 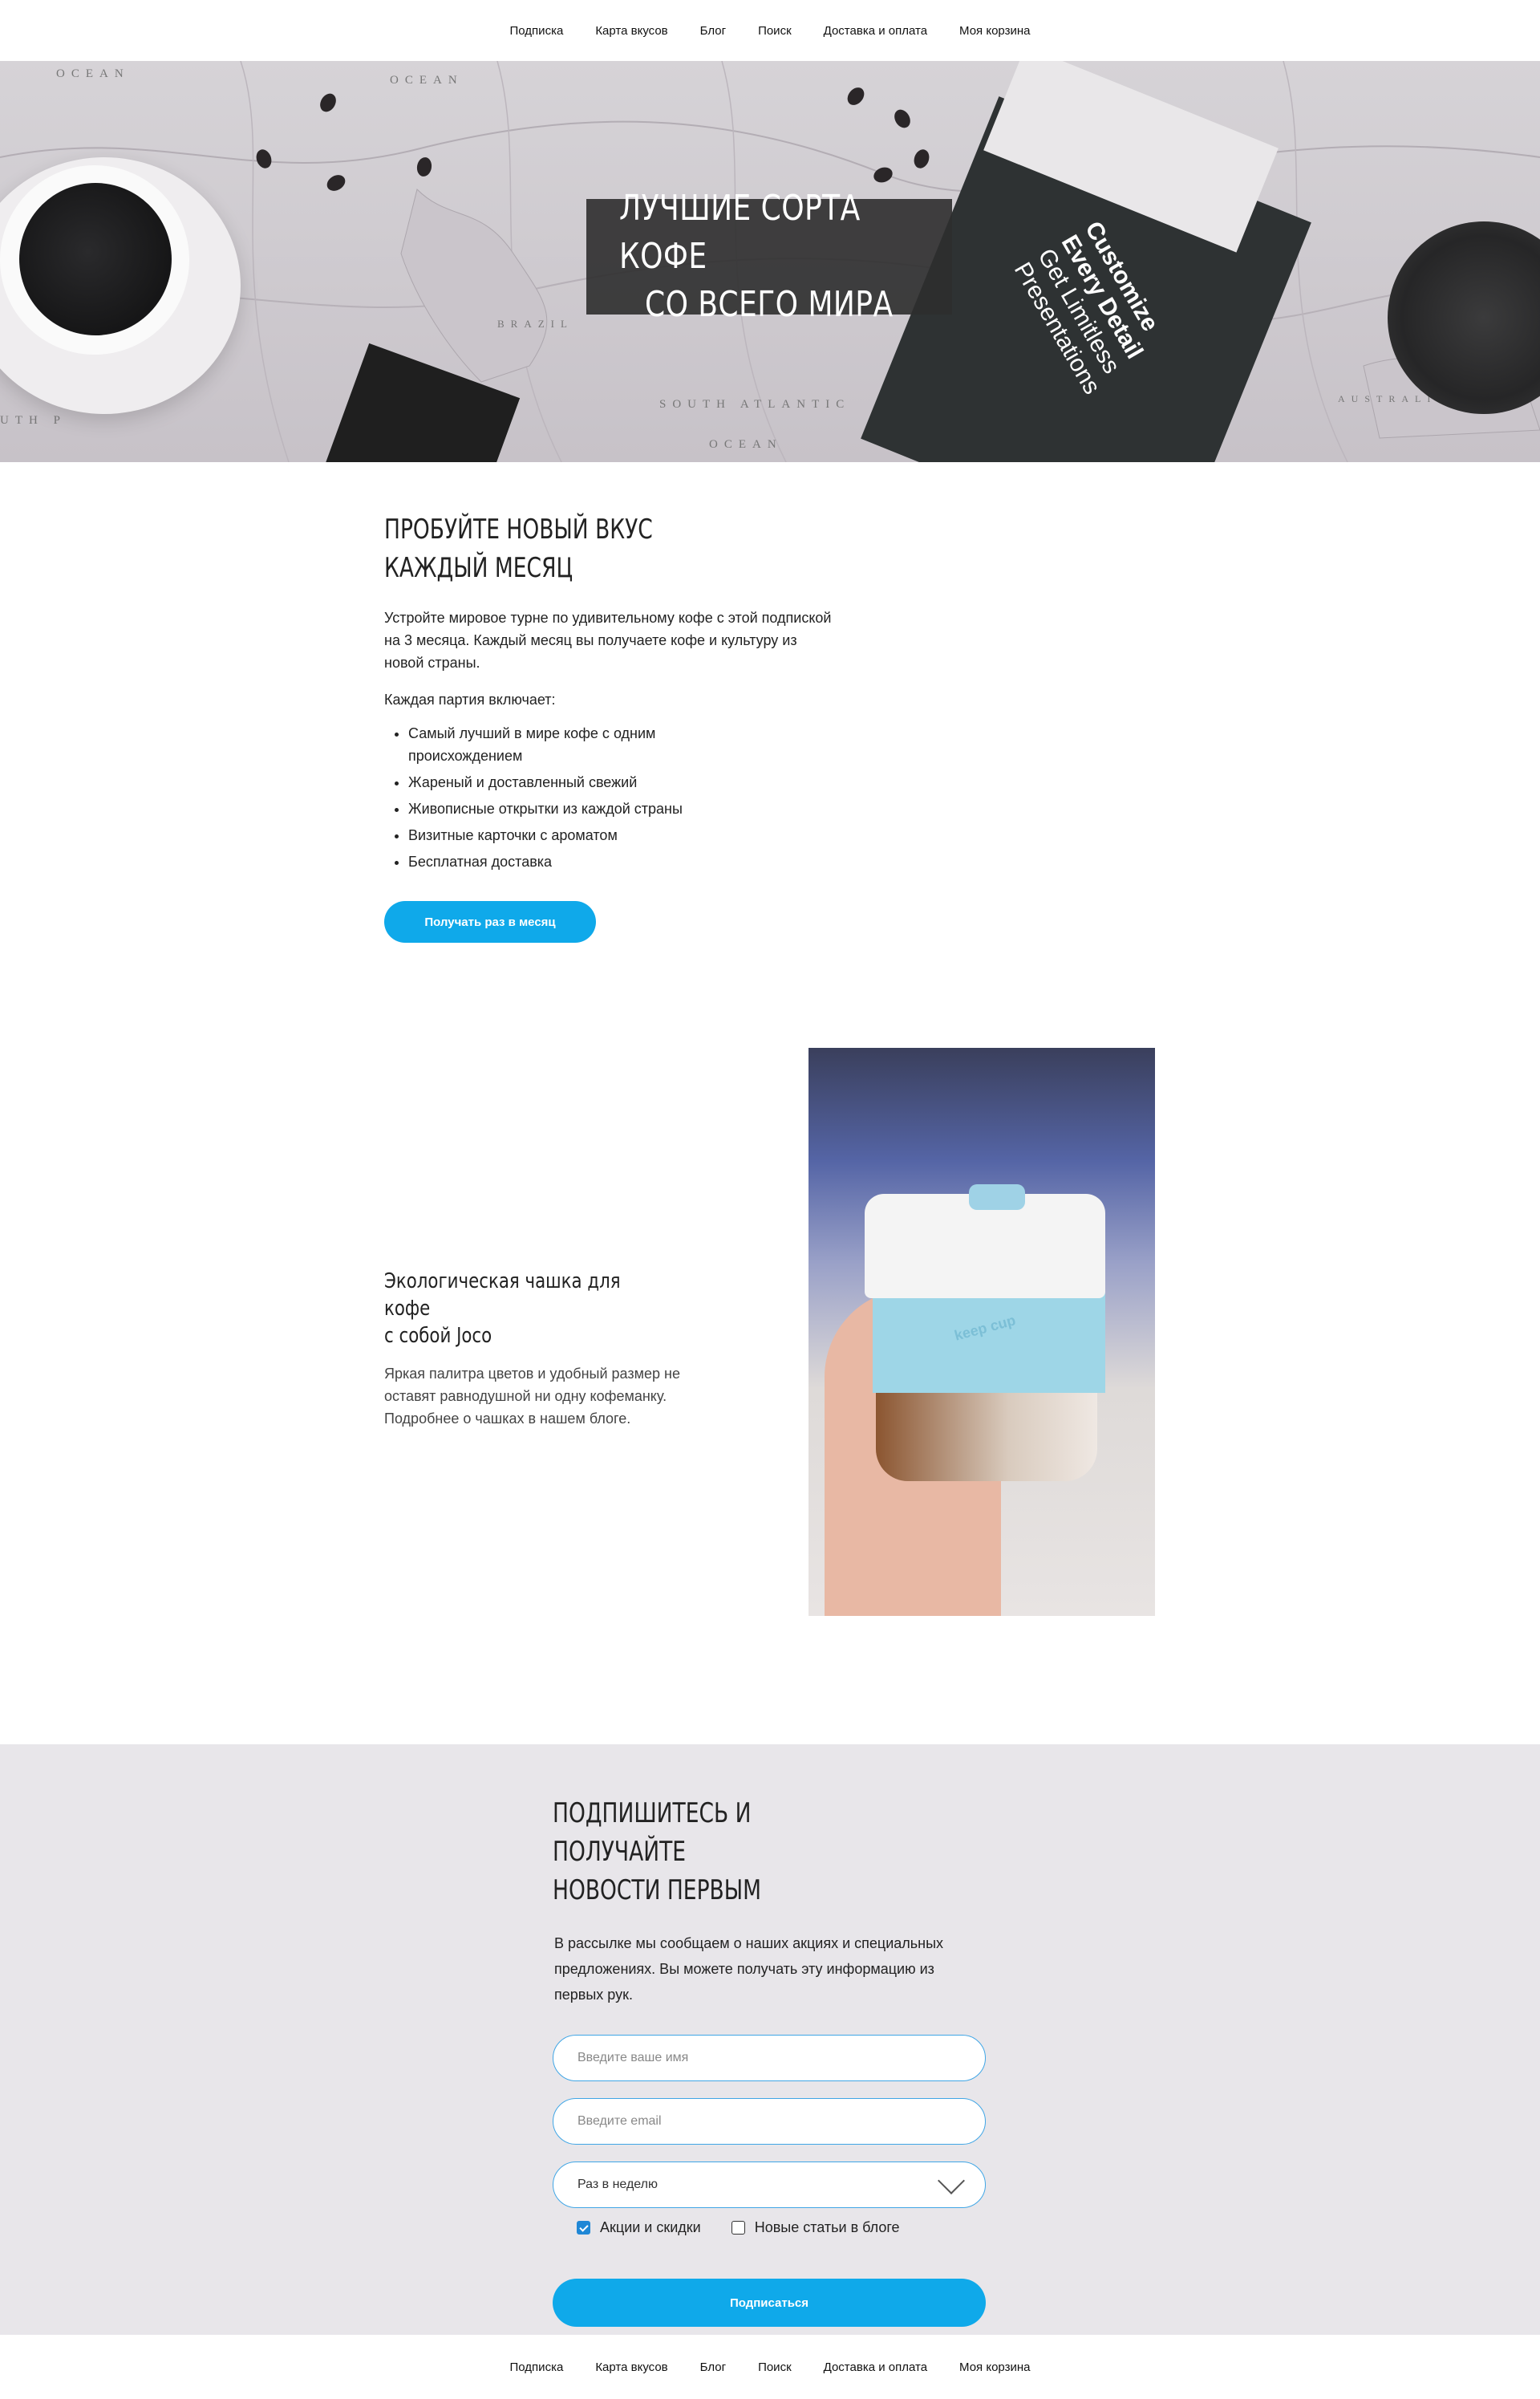 What do you see at coordinates (650, 2227) in the screenshot?
I see `promo-checkbox-label: Акции и скидки` at bounding box center [650, 2227].